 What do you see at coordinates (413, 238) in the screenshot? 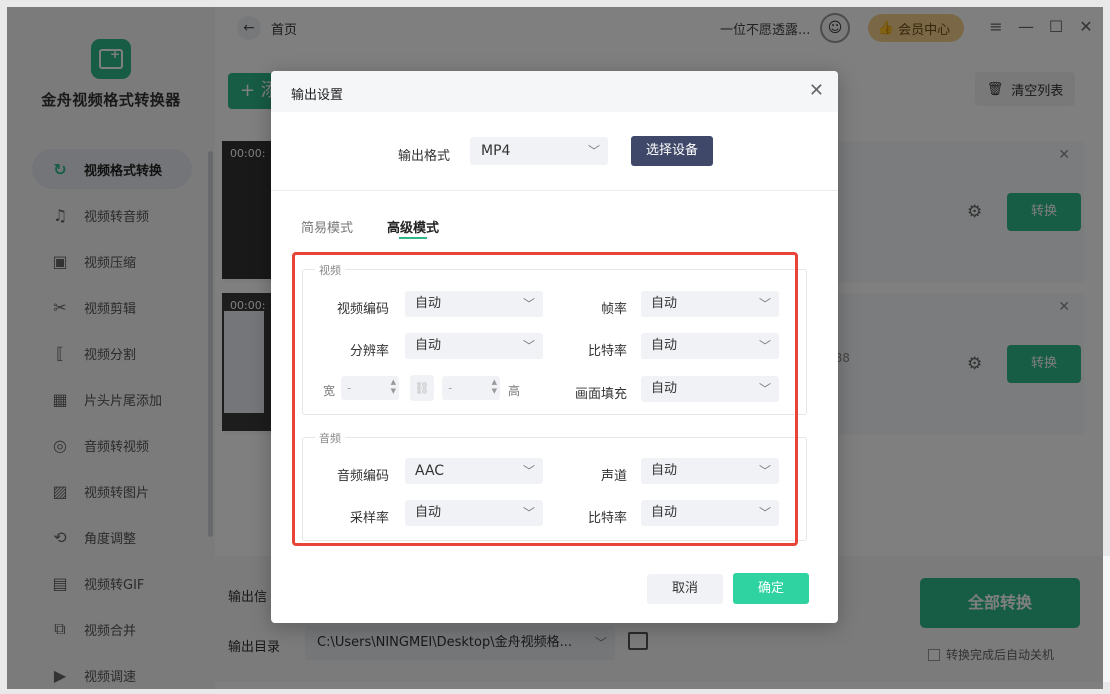
I see `active-tab-indicator` at bounding box center [413, 238].